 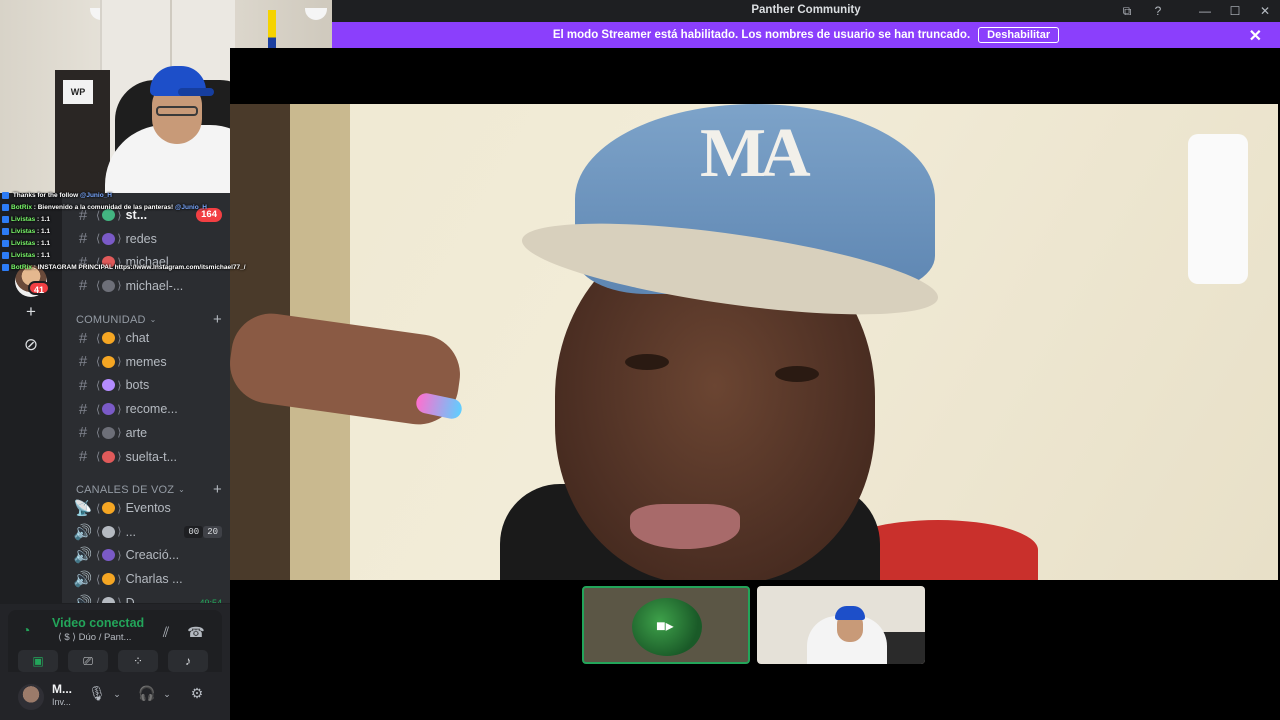 What do you see at coordinates (39, 288) in the screenshot?
I see `server-mention-badge: 41` at bounding box center [39, 288].